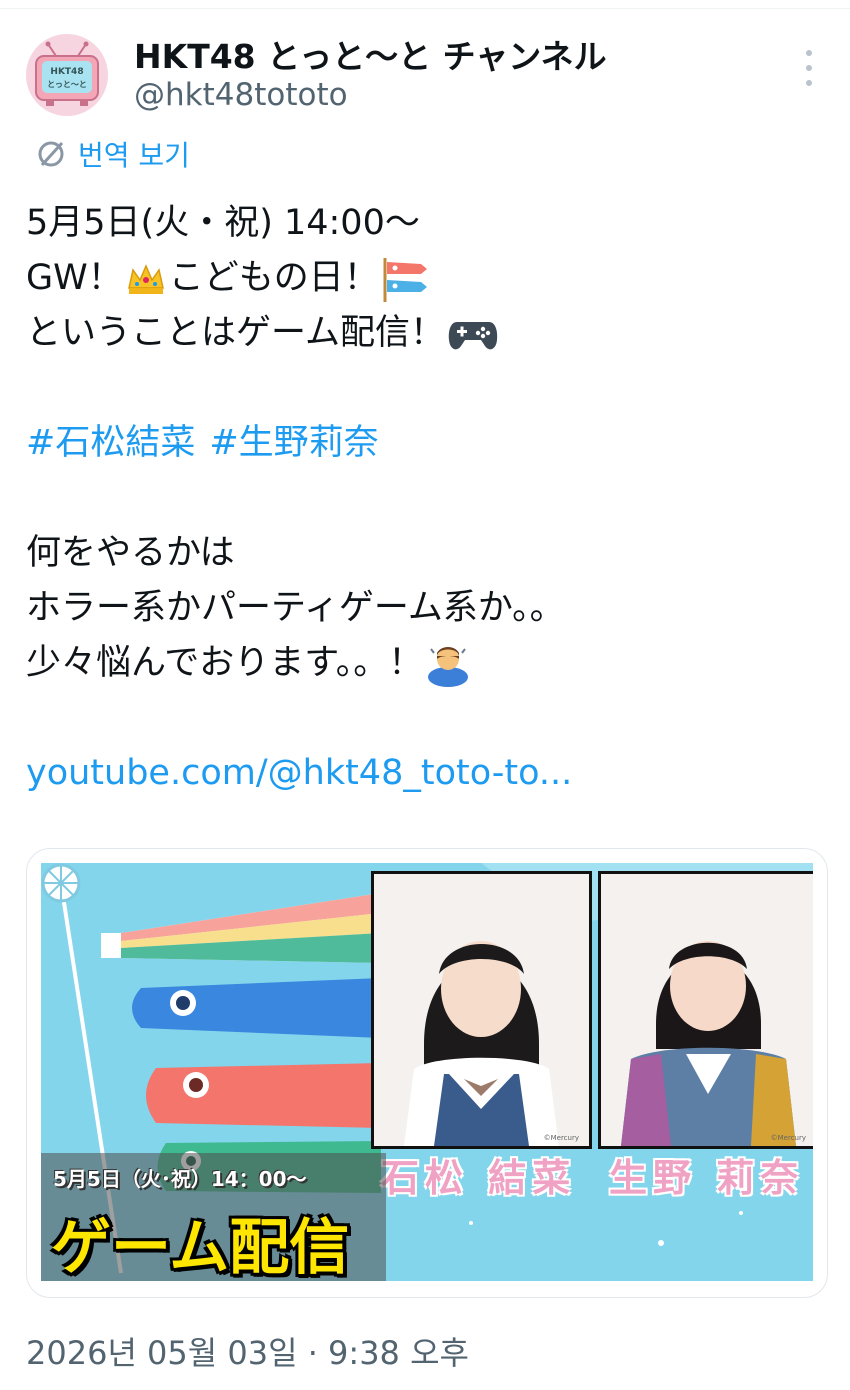  Describe the element at coordinates (51, 154) in the screenshot. I see `globe-translate-icon` at that location.